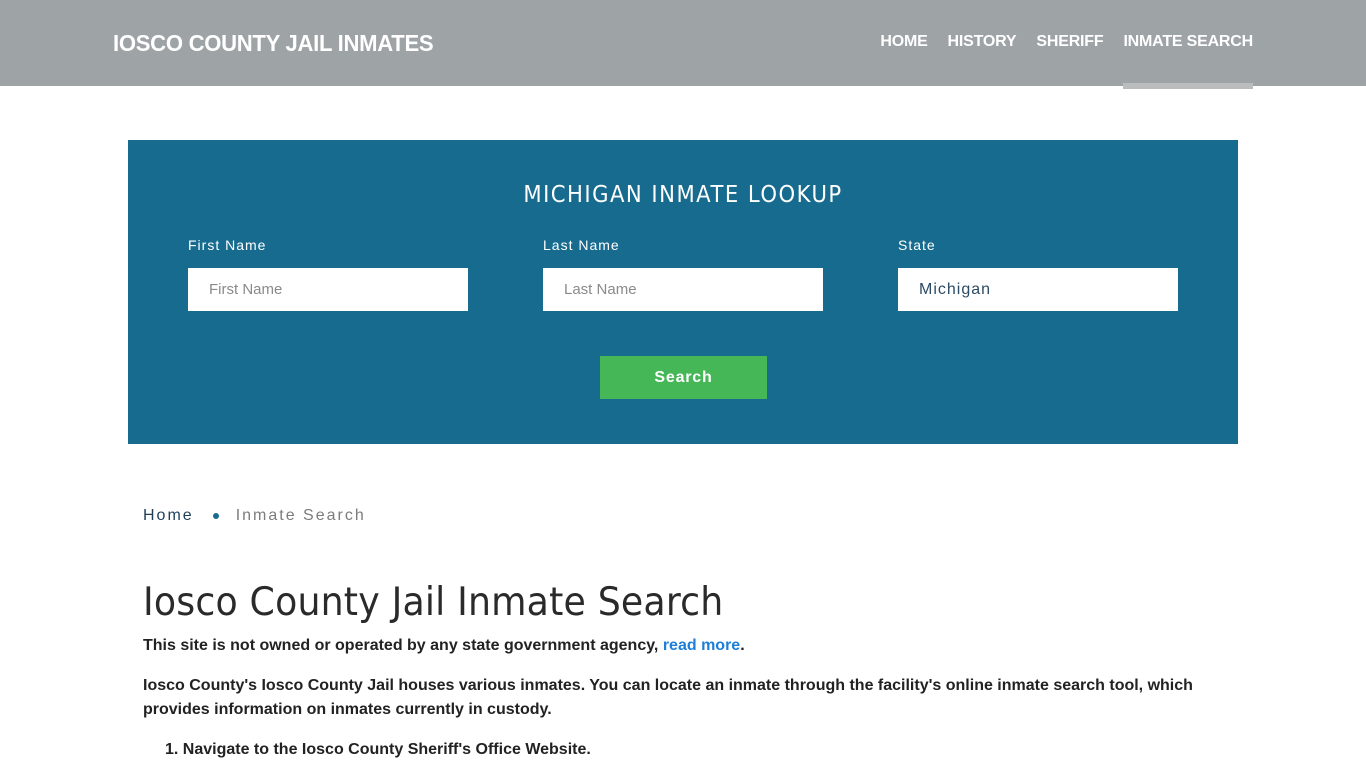 This screenshot has width=1366, height=768. What do you see at coordinates (917, 245) in the screenshot?
I see `state-label: State` at bounding box center [917, 245].